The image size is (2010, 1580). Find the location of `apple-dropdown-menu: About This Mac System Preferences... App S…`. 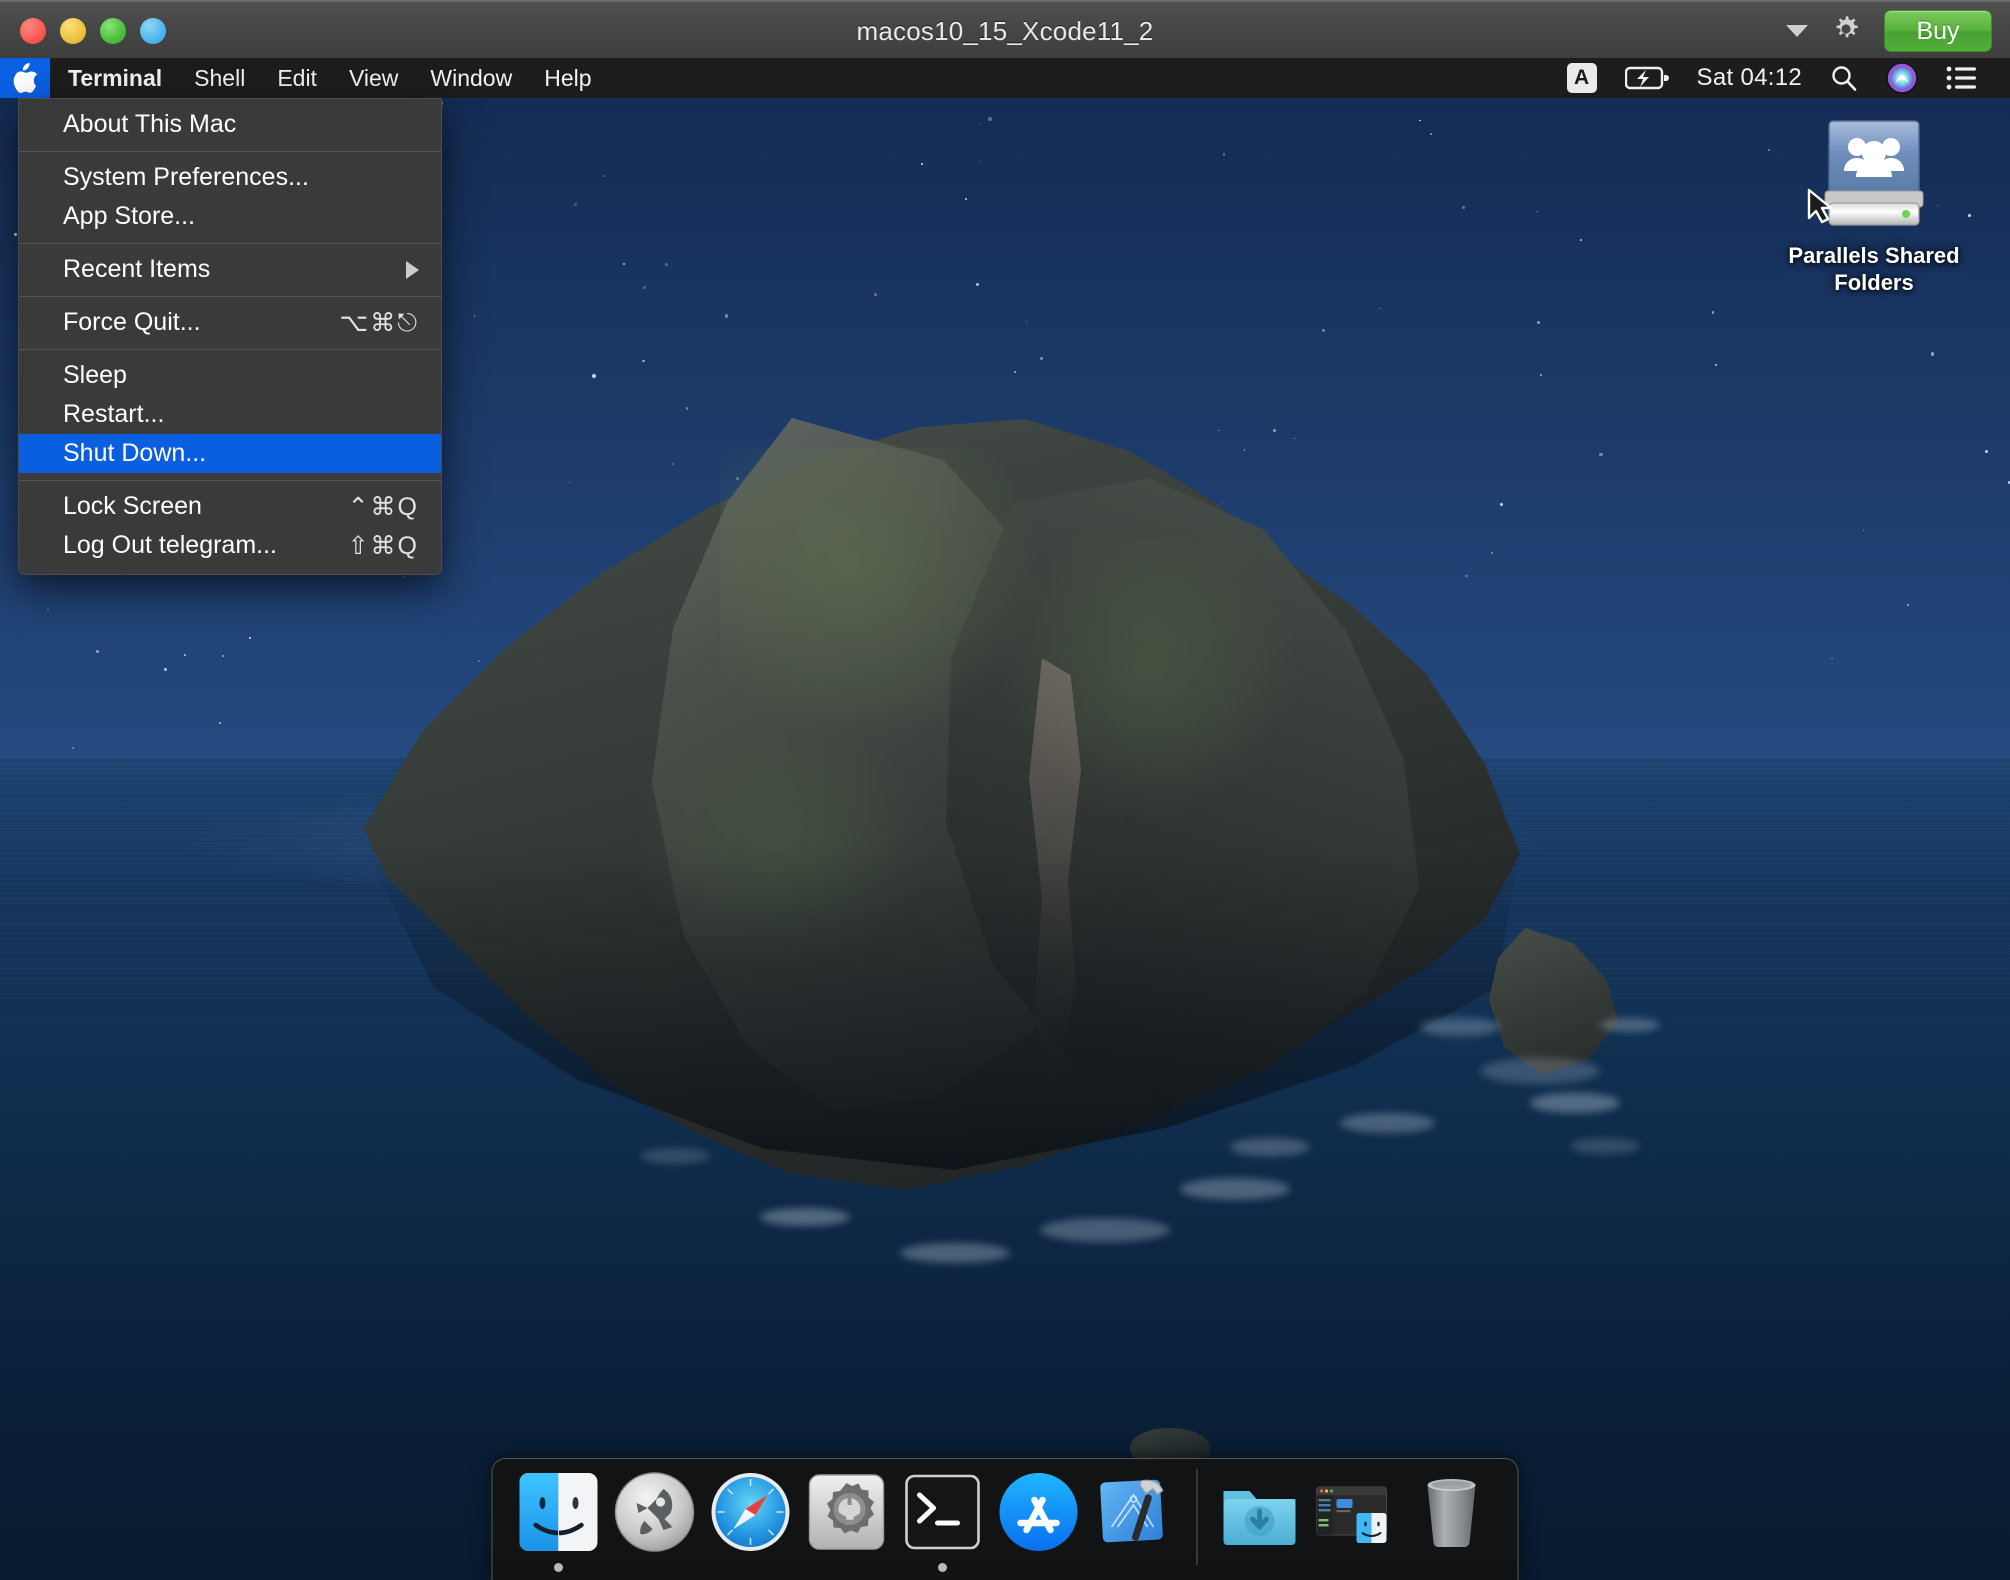

apple-dropdown-menu: About This Mac System Preferences... App S… is located at coordinates (230, 336).